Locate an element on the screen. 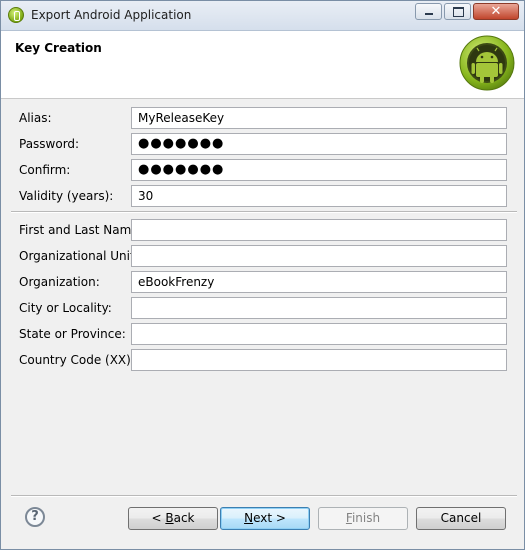 Image resolution: width=525 pixels, height=550 pixels. help-icon: ? is located at coordinates (35, 517).